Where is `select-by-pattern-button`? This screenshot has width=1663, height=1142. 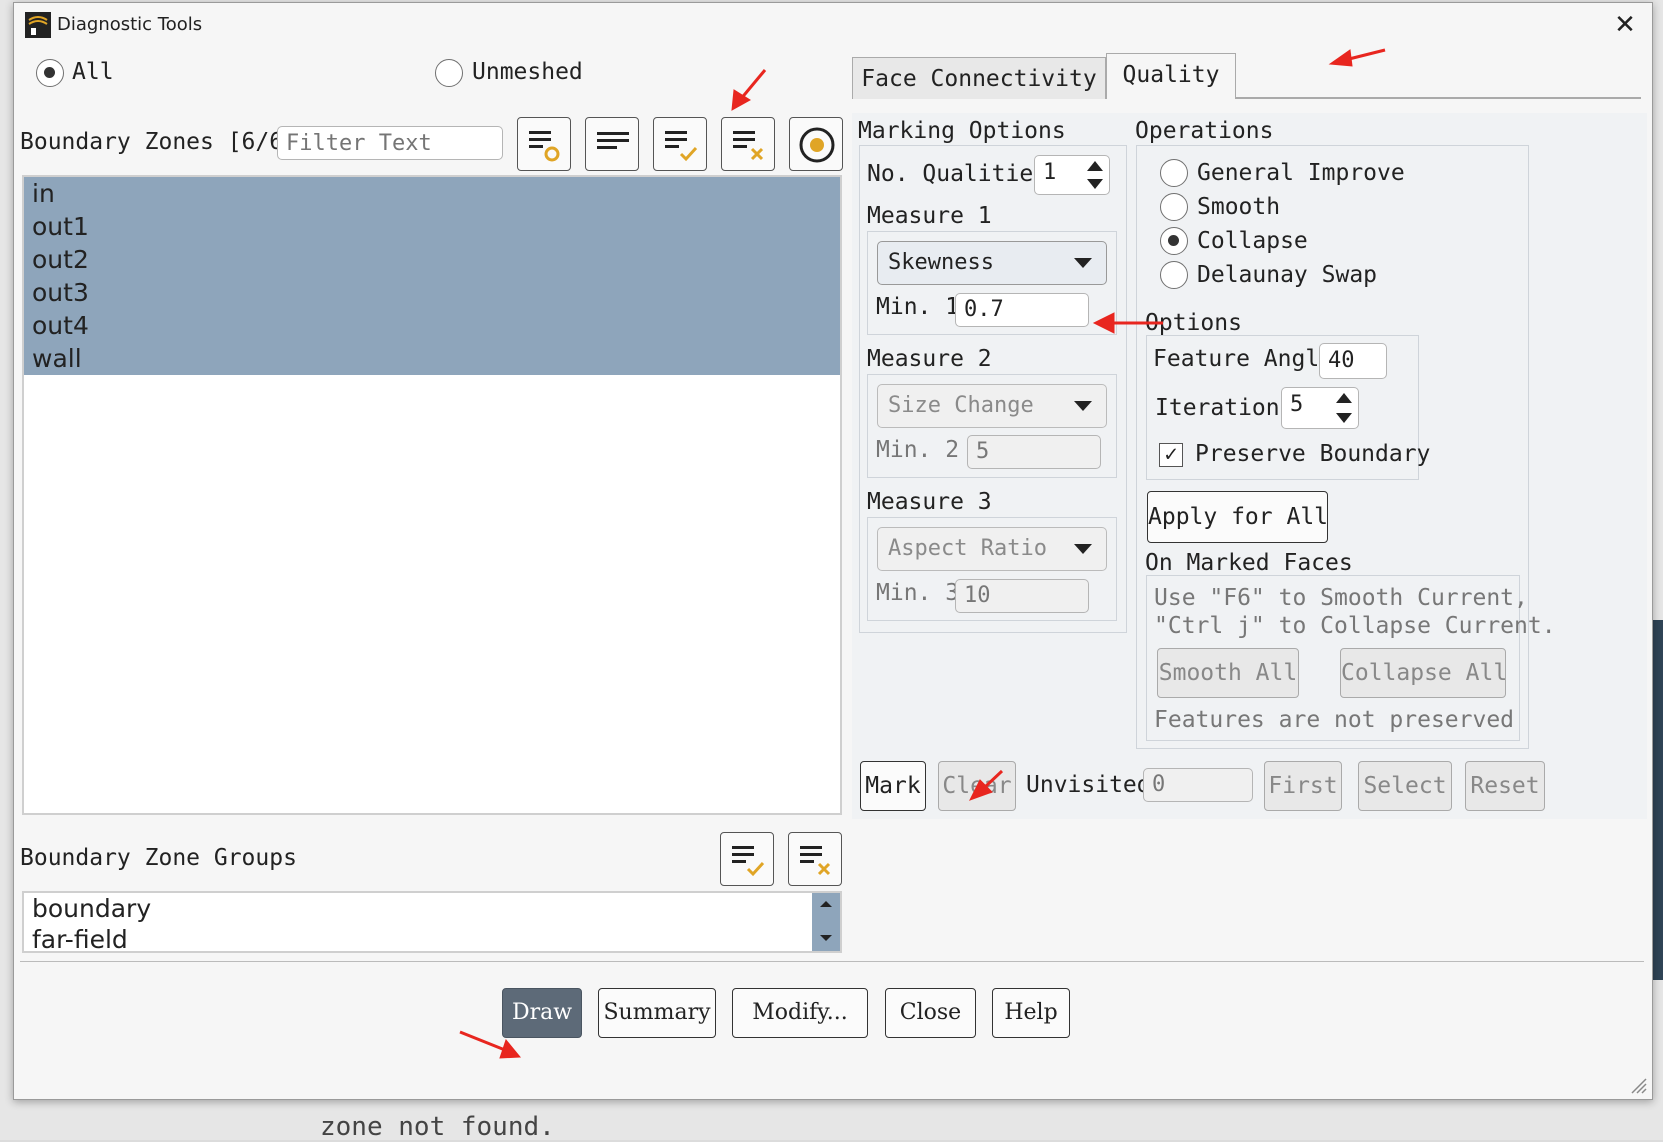 select-by-pattern-button is located at coordinates (544, 144).